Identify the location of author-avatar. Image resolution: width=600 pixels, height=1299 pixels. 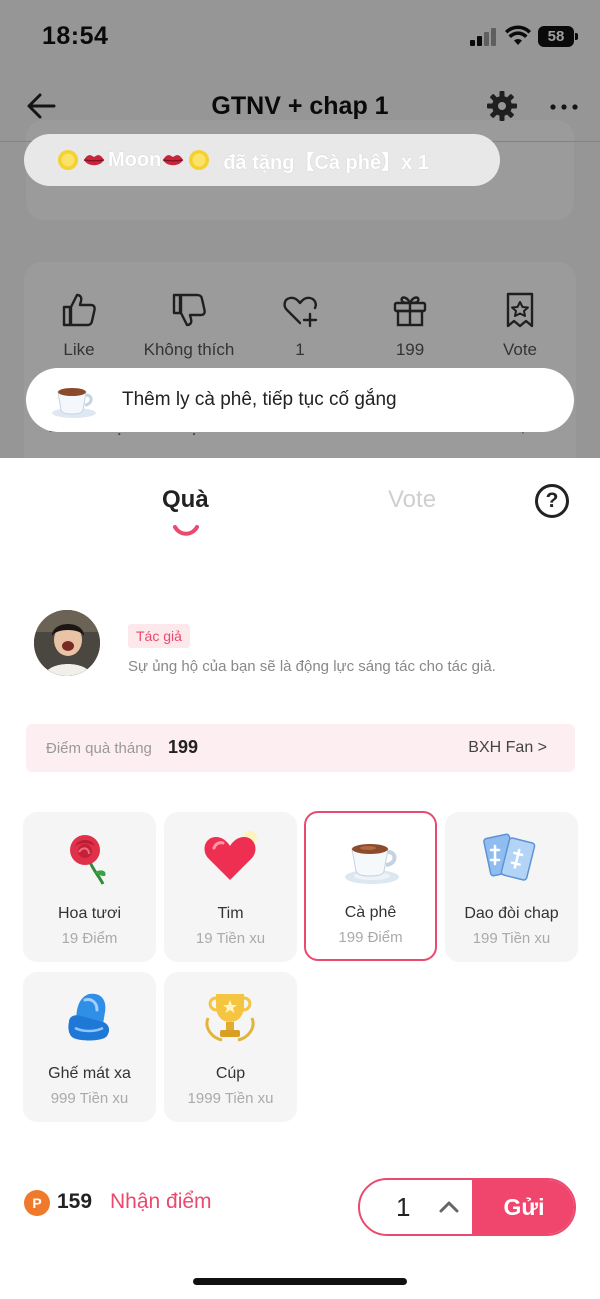
(67, 643).